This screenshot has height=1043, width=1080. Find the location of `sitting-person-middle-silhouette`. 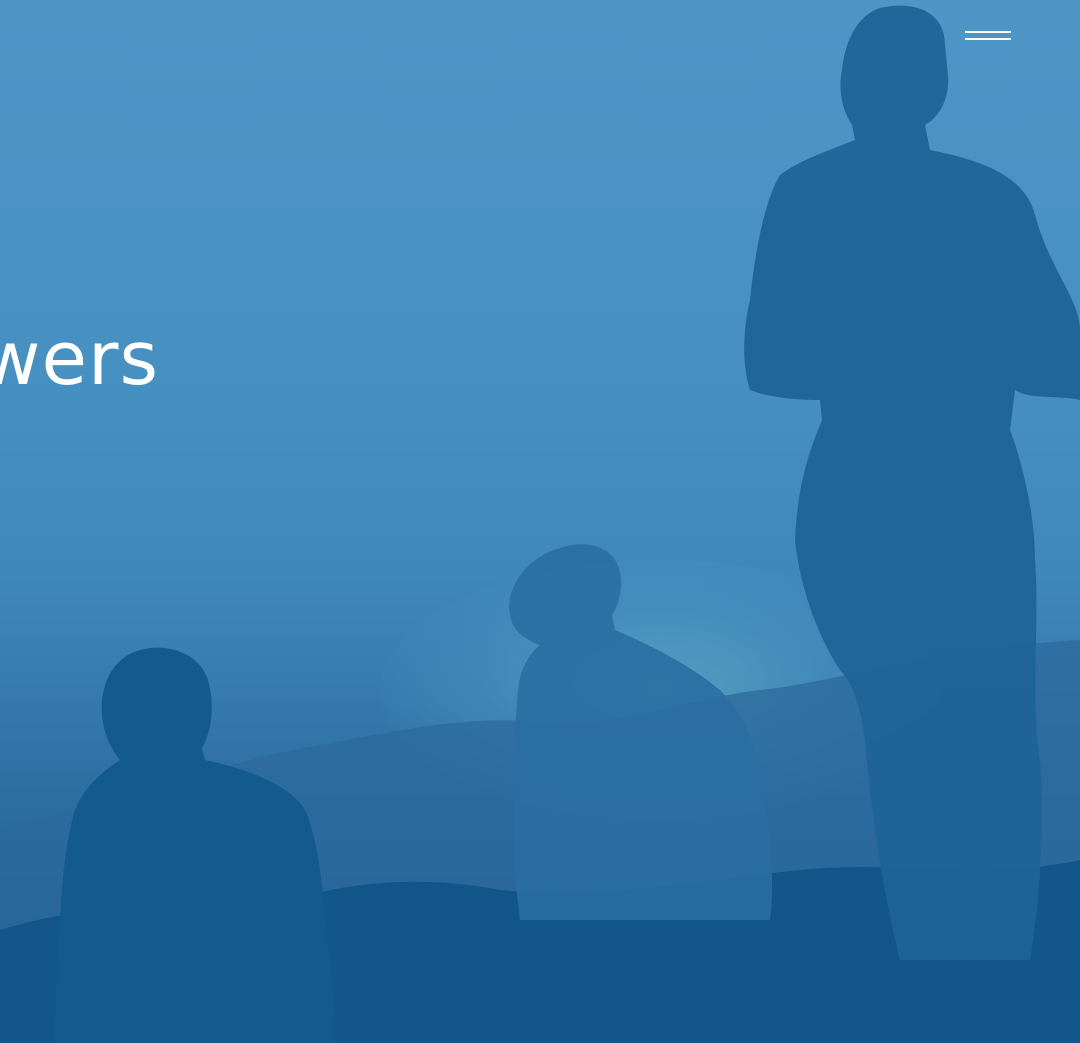

sitting-person-middle-silhouette is located at coordinates (641, 732).